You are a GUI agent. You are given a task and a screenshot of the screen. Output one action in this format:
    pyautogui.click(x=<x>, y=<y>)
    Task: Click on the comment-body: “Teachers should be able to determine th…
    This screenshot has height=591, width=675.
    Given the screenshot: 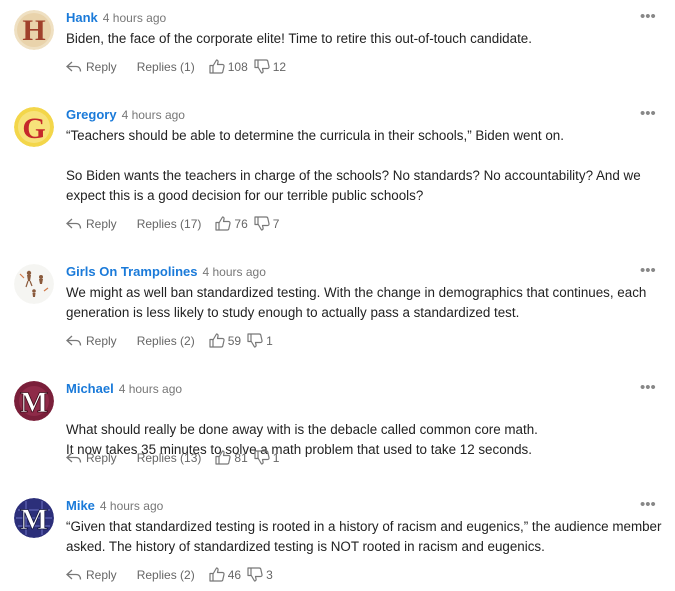 What is the action you would take?
    pyautogui.click(x=366, y=166)
    